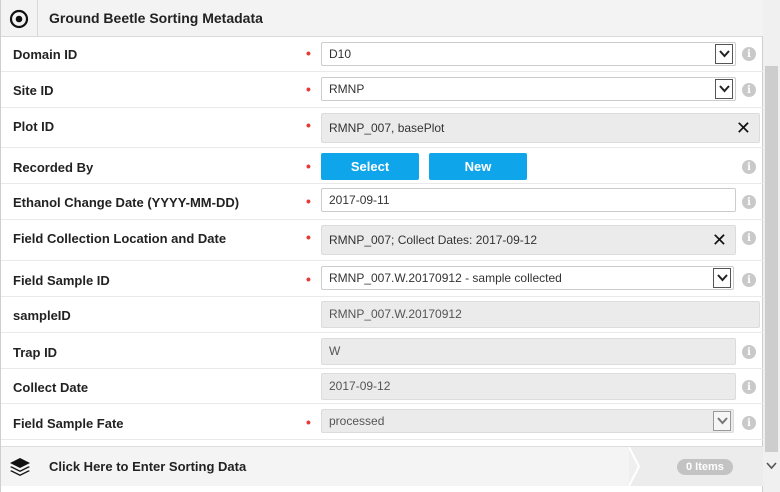 This screenshot has width=780, height=492. What do you see at coordinates (433, 240) in the screenshot?
I see `field-collection-value: RMNP_007; Collect Dates: 2017-09-12` at bounding box center [433, 240].